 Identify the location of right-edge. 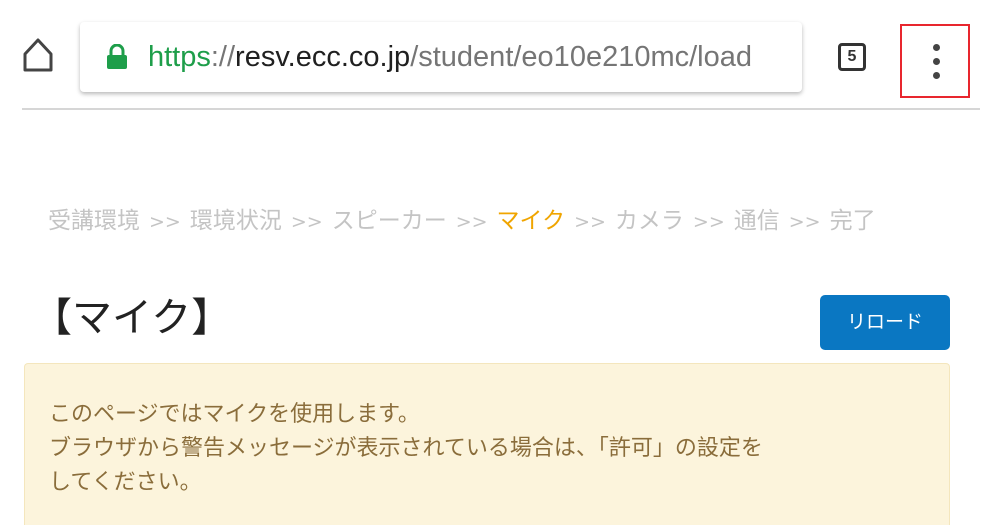
(989, 262).